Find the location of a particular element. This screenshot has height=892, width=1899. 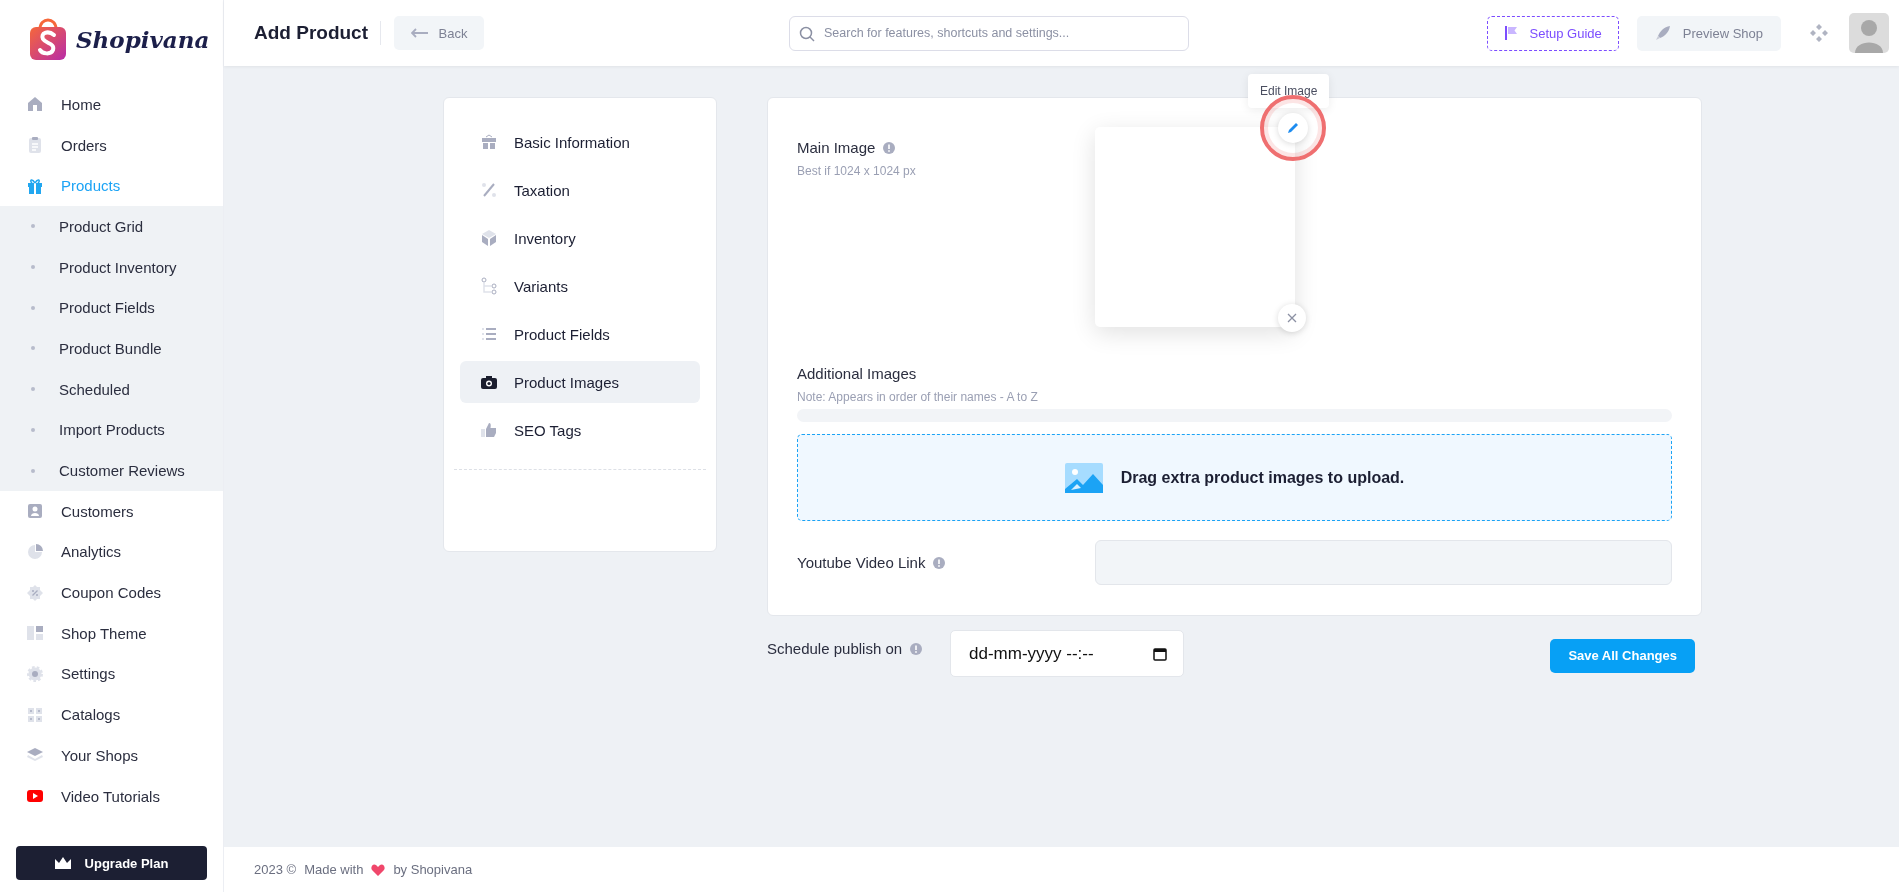

sidebar-item: Home is located at coordinates (111, 104).